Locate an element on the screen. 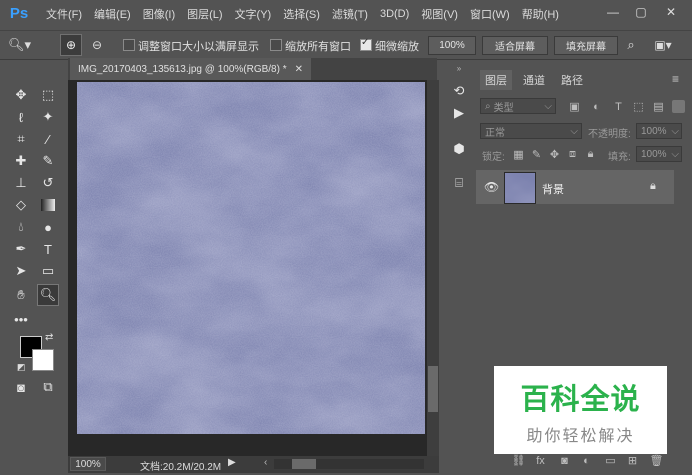 The image size is (692, 475). menu-image: 图像(I) is located at coordinates (159, 14).